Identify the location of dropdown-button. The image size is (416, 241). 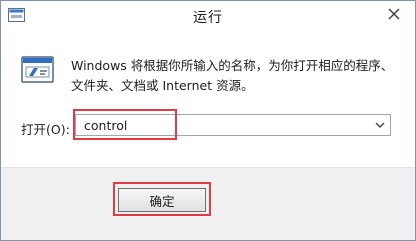
(380, 125).